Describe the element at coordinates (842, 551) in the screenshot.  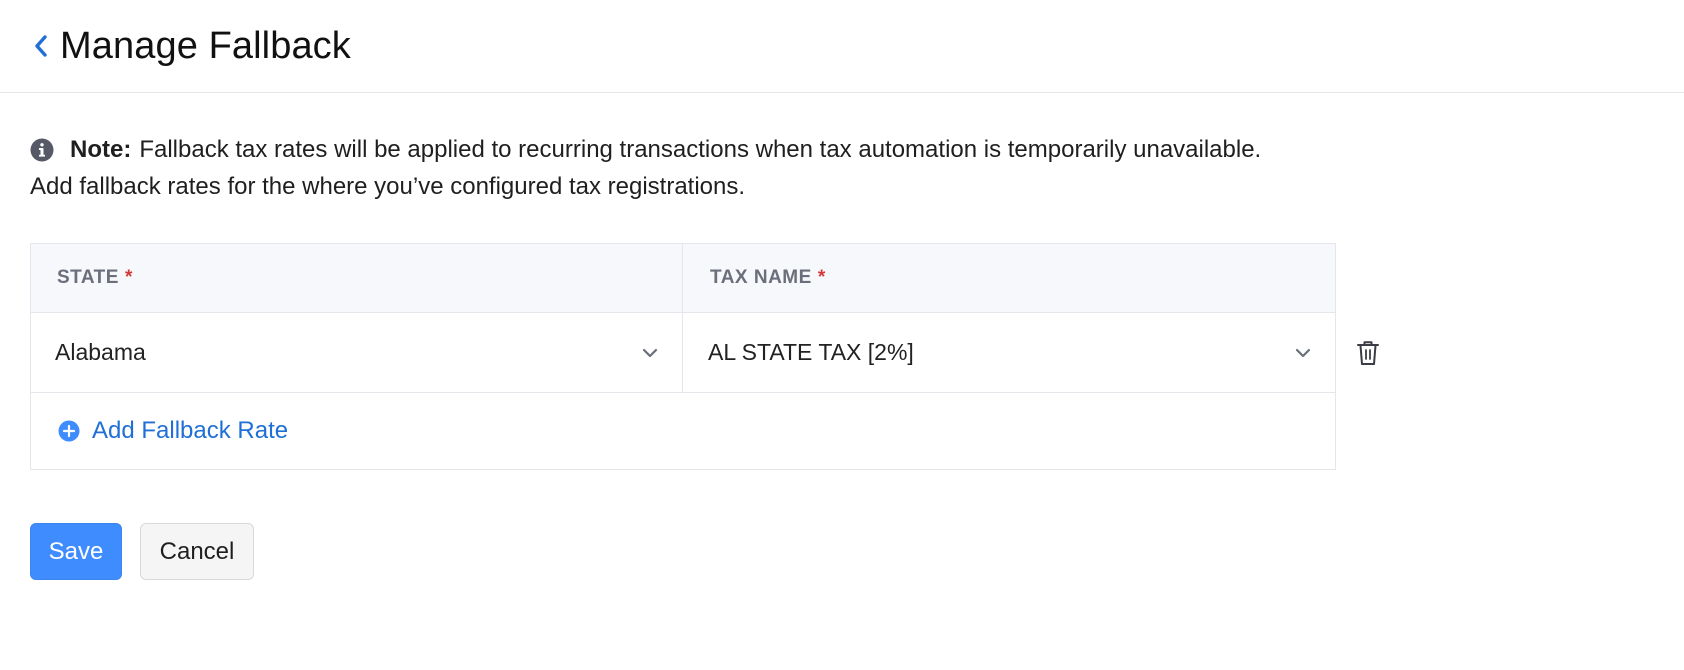
I see `form-actions: Save Cancel` at that location.